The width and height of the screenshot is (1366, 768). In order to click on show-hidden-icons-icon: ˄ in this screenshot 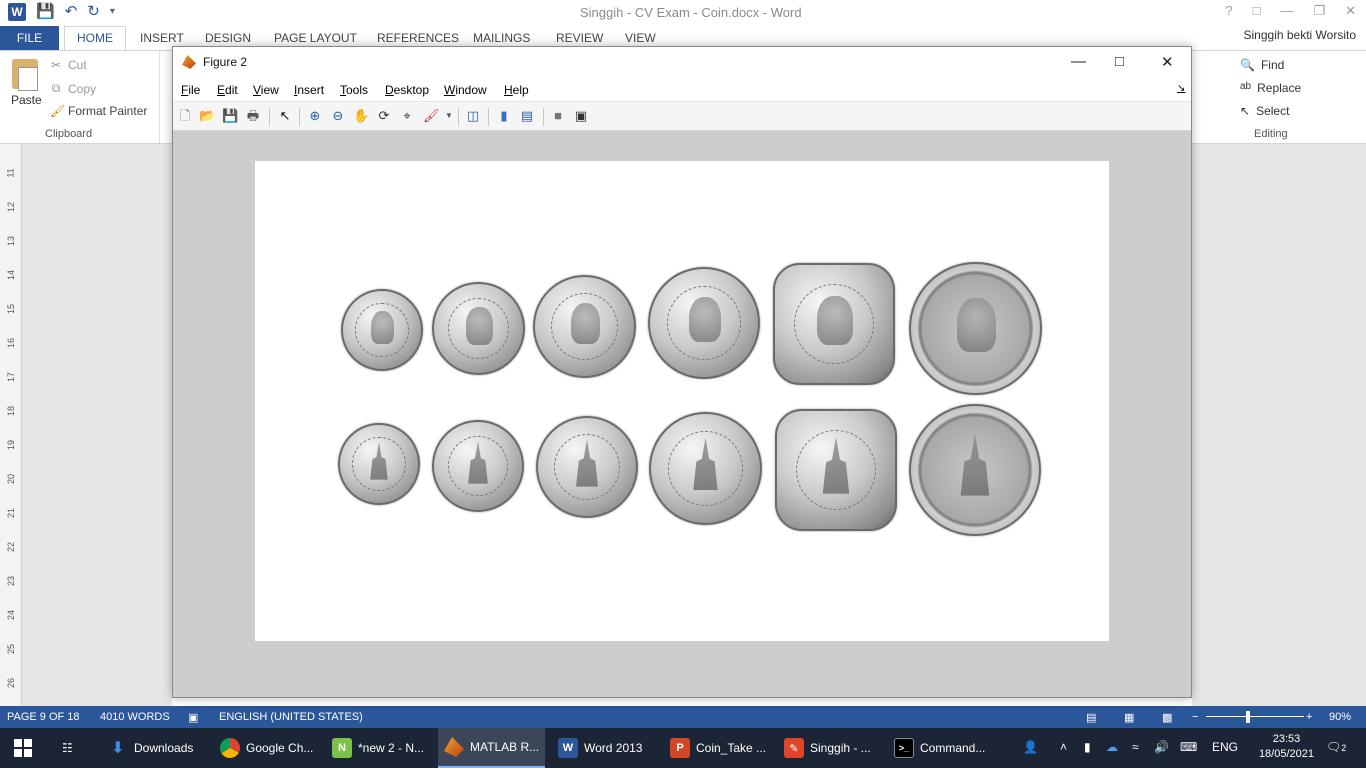, I will do `click(1063, 747)`.